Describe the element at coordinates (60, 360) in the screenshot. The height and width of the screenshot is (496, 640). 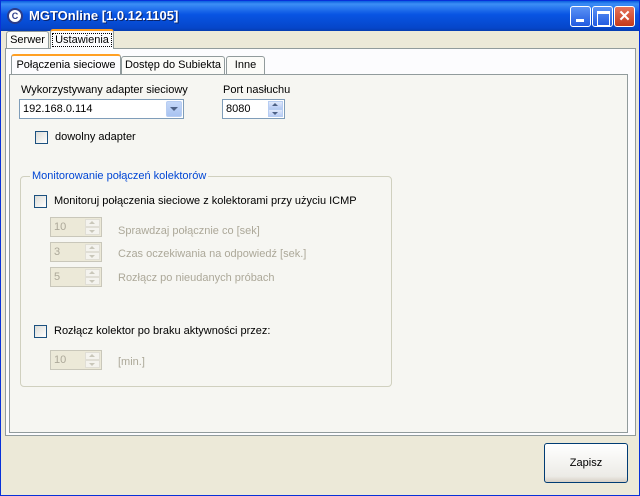
I see `inactivity-value: 10` at that location.